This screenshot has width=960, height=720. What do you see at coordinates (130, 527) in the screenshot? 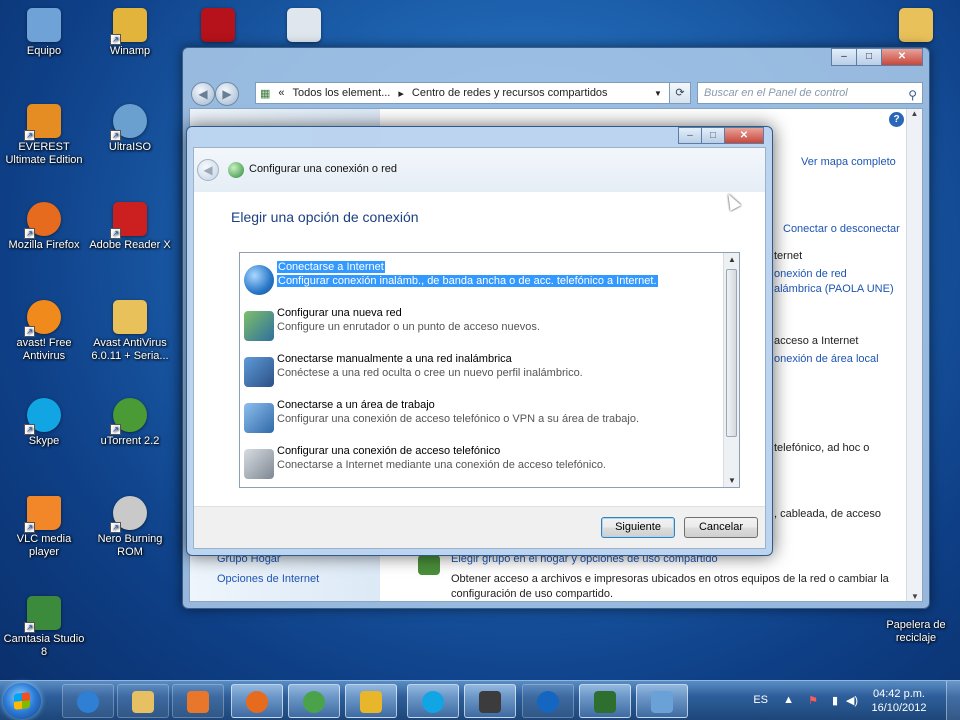
I see `desktop-icon-nero: ↗ Nero Burning ROM` at bounding box center [130, 527].